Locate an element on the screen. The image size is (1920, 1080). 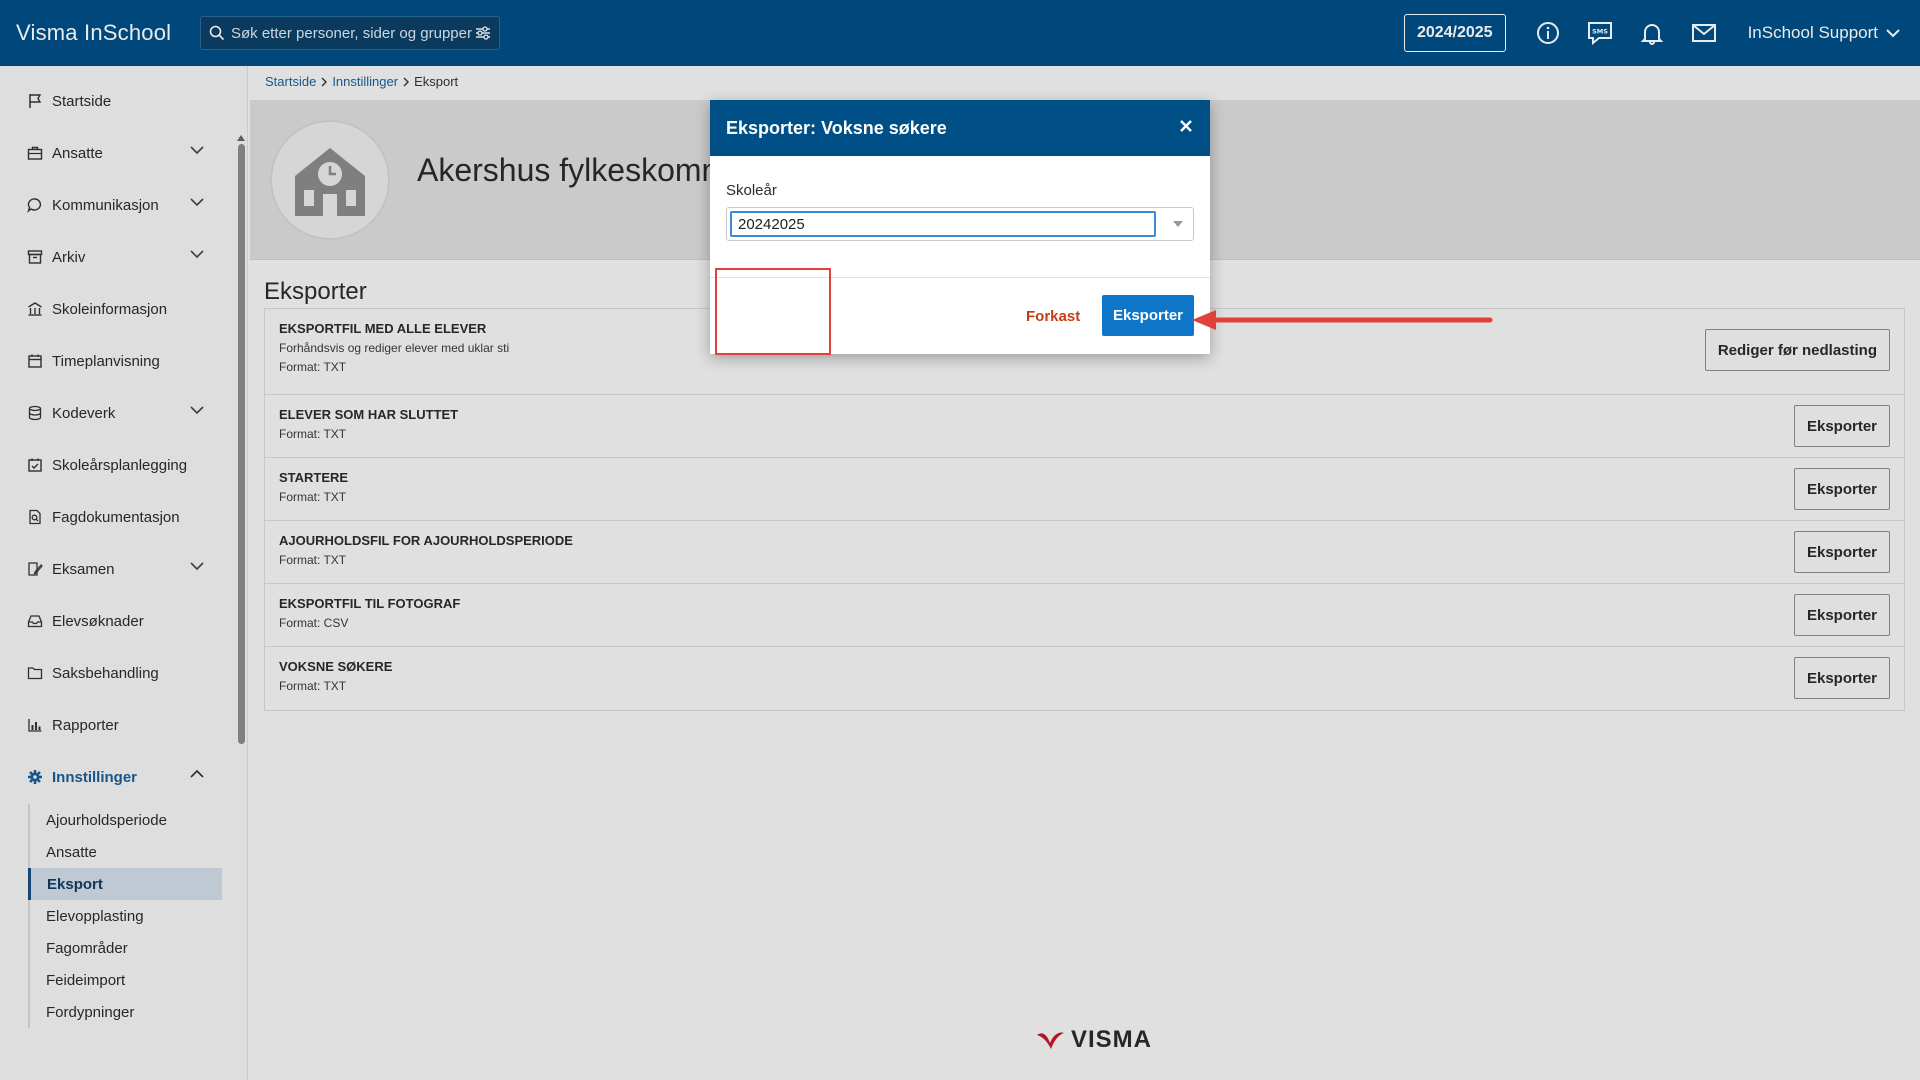
confirm-export-button: Eksporter is located at coordinates (1148, 315).